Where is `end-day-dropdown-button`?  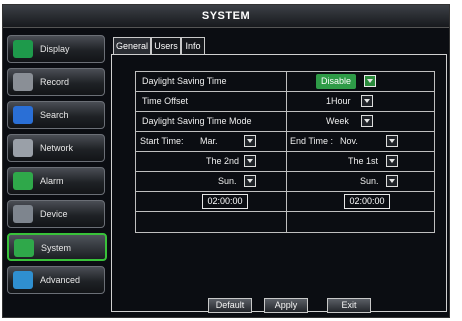
end-day-dropdown-button is located at coordinates (392, 181).